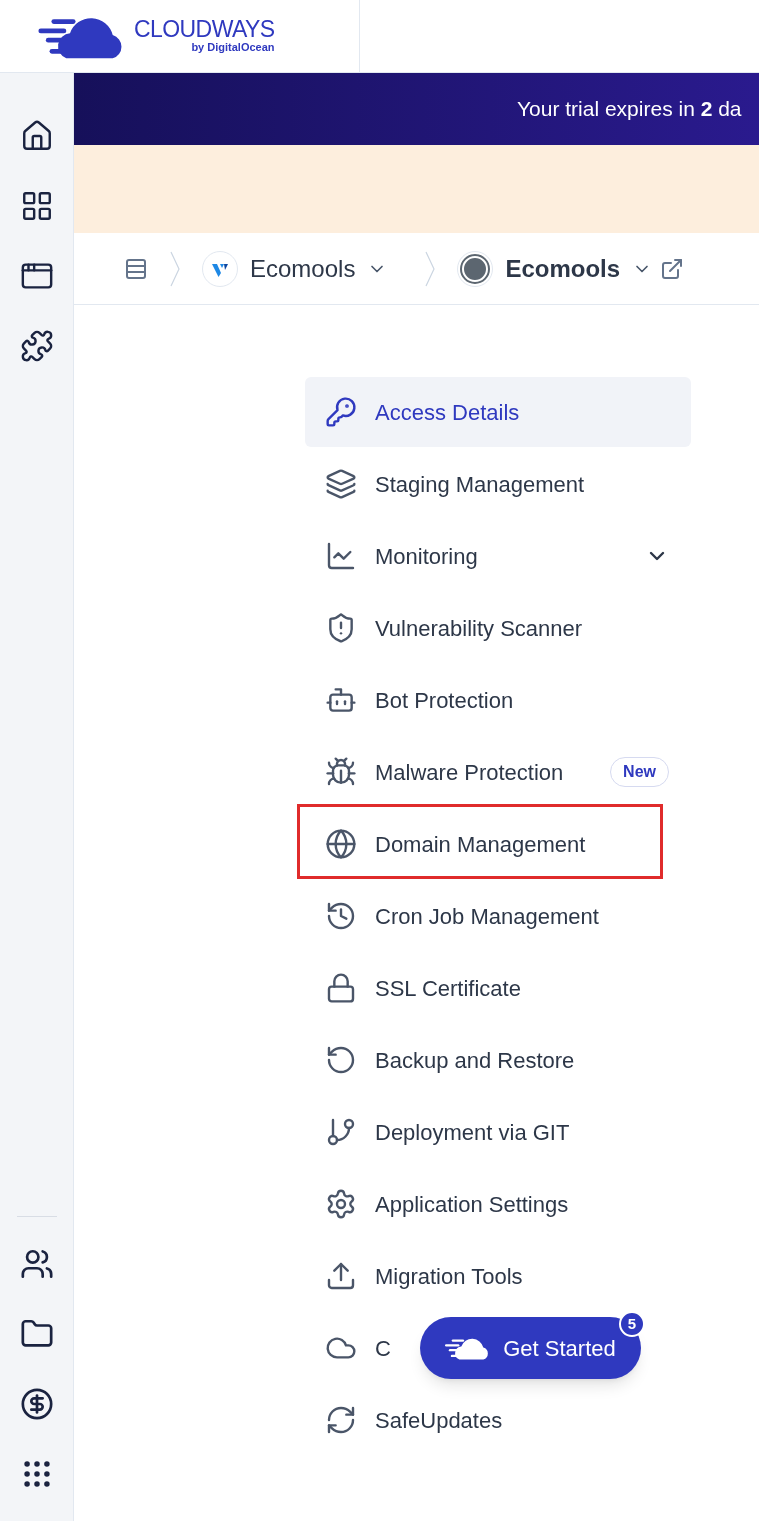 The width and height of the screenshot is (759, 1521). Describe the element at coordinates (498, 916) in the screenshot. I see `menu-item: Cron Job Management` at that location.